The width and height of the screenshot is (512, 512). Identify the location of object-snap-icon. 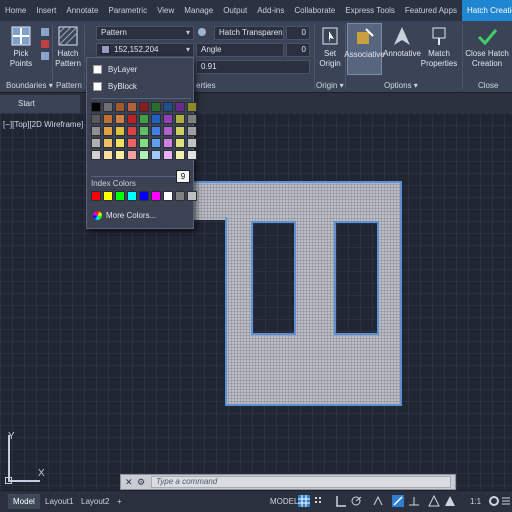
(398, 501).